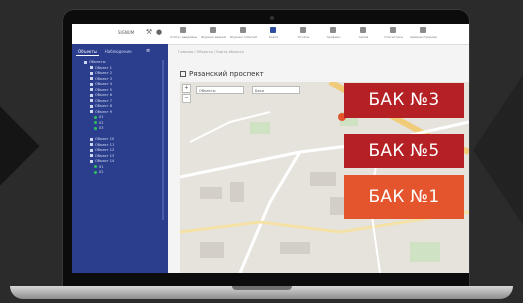 The width and height of the screenshot is (523, 303). I want to click on tree-item: 02, so click(124, 173).